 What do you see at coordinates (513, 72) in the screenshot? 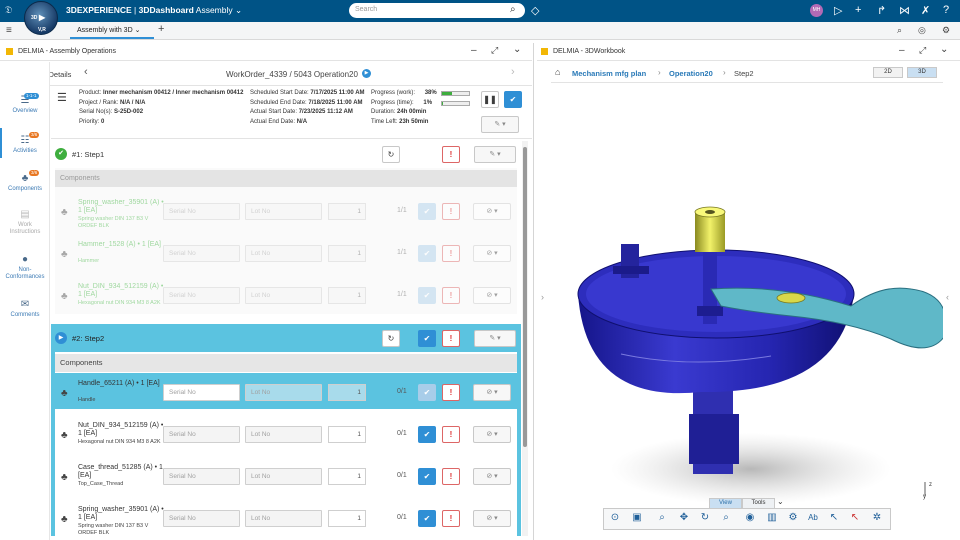
I see `next-icon: ›` at bounding box center [513, 72].